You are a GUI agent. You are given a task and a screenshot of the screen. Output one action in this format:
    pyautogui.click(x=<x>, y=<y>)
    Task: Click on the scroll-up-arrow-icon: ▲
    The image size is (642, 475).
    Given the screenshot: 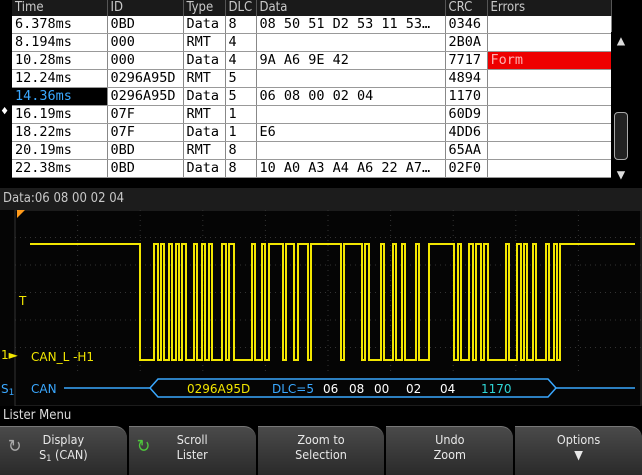 What is the action you would take?
    pyautogui.click(x=621, y=41)
    